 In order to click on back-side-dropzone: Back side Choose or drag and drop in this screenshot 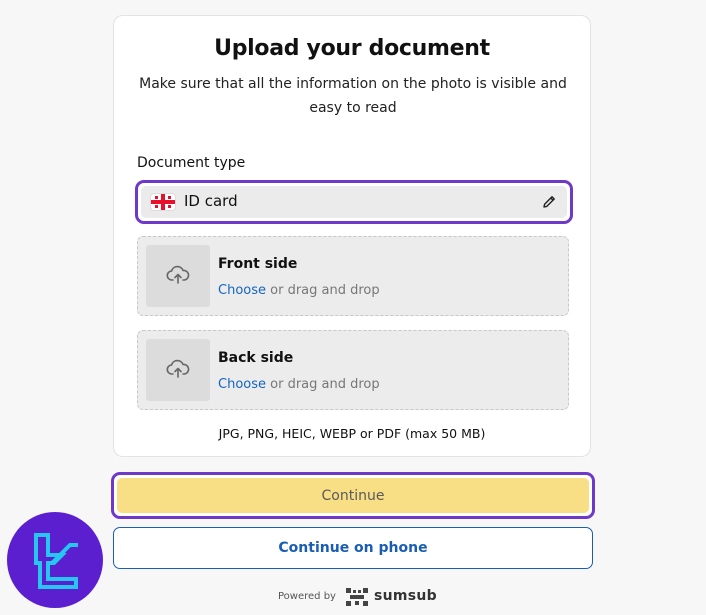, I will do `click(353, 370)`.